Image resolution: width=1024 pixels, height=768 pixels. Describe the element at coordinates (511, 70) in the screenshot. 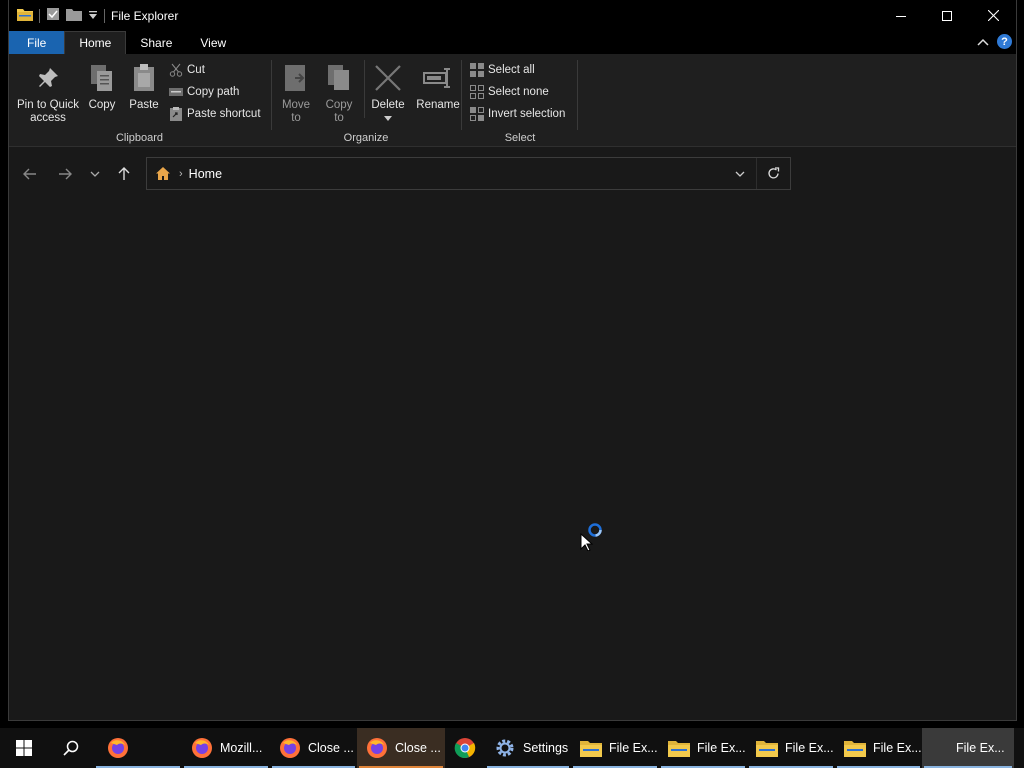

I see `select-all-label: Select all` at that location.